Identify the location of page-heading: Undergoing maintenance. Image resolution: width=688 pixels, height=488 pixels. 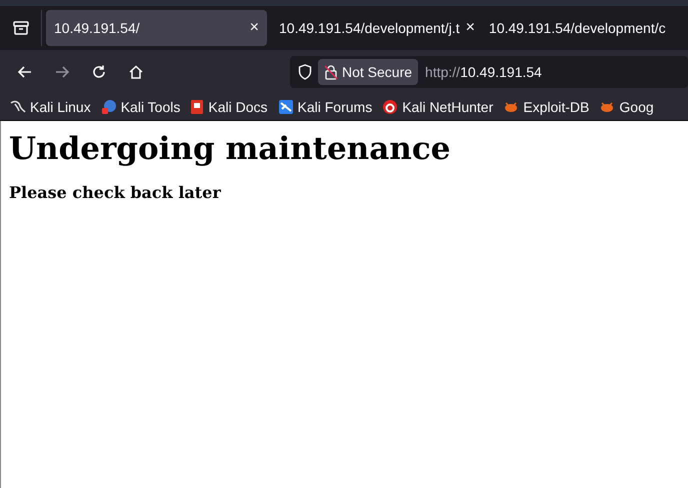
(230, 149).